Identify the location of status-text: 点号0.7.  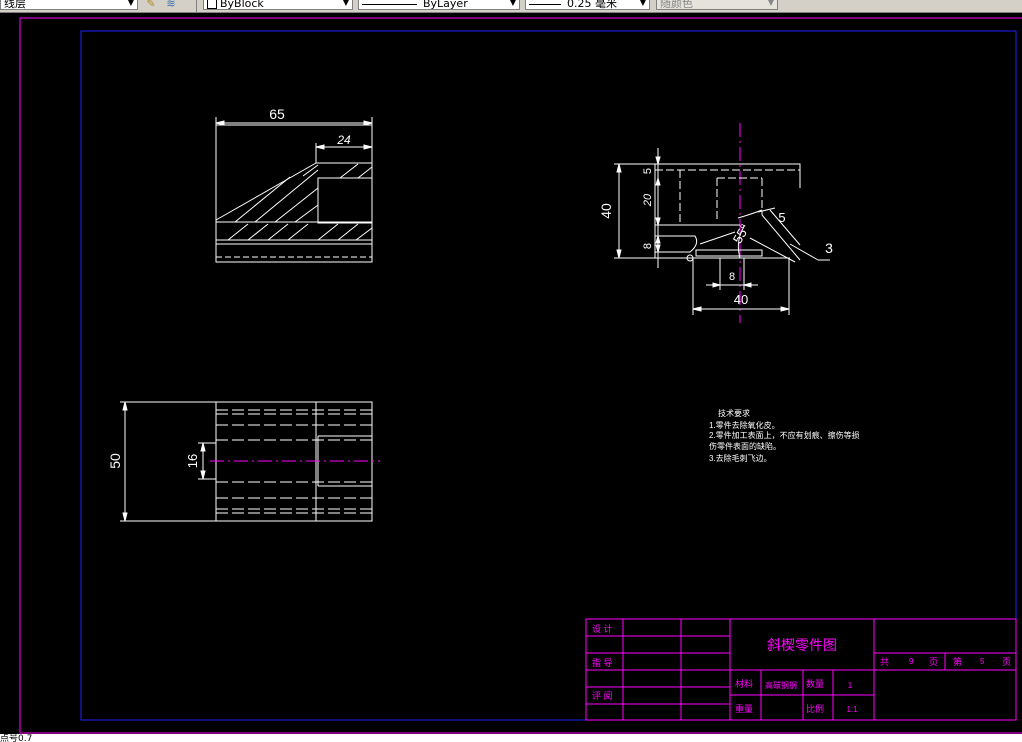
(16, 738).